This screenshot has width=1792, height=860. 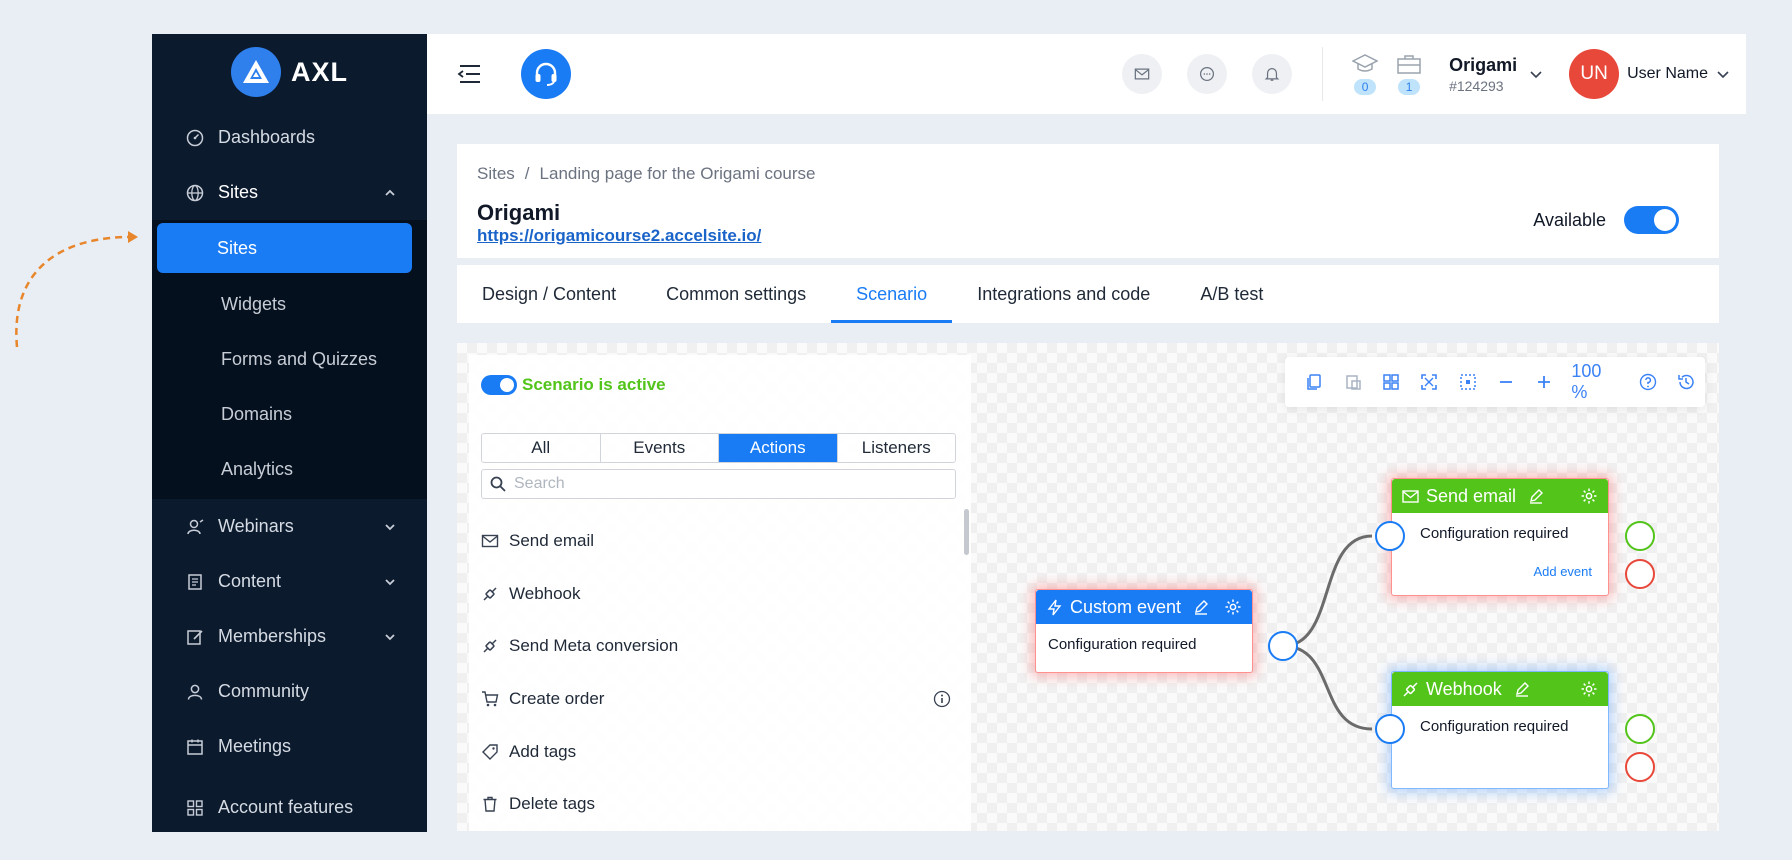 What do you see at coordinates (255, 746) in the screenshot?
I see `sidebar-item-label: Meetings` at bounding box center [255, 746].